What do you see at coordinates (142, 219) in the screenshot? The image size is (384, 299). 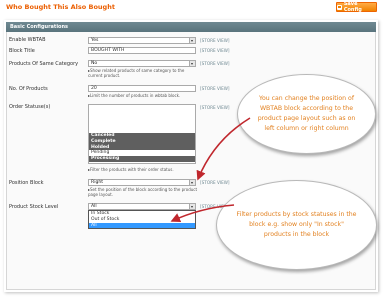 I see `stock-level-dropdown: In Stock Out of Stock All` at bounding box center [142, 219].